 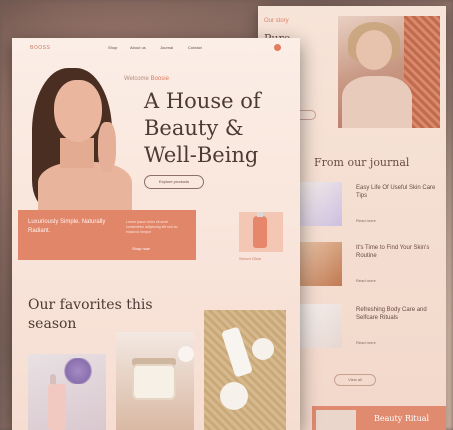 I want to click on promo-link: Shop now, so click(x=141, y=248).